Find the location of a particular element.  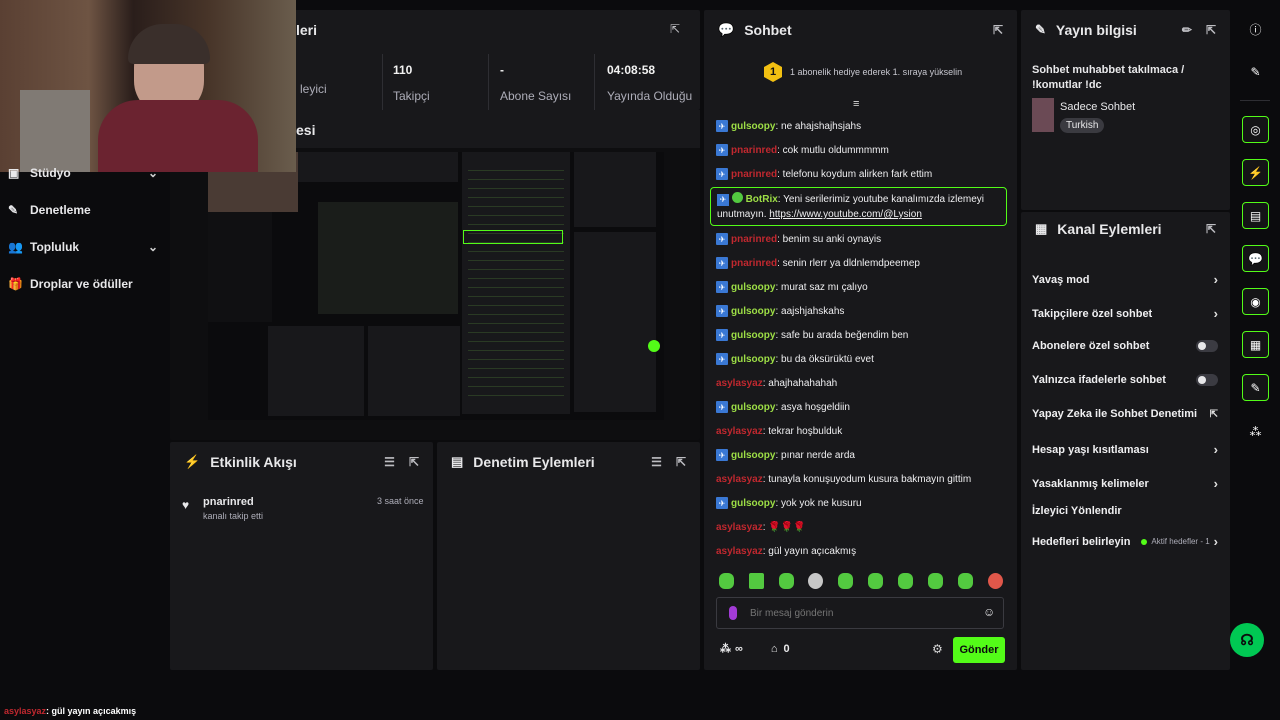

chat-message: ✈ gulsoopy: ne ahajshajhsjahs is located at coordinates (788, 126).